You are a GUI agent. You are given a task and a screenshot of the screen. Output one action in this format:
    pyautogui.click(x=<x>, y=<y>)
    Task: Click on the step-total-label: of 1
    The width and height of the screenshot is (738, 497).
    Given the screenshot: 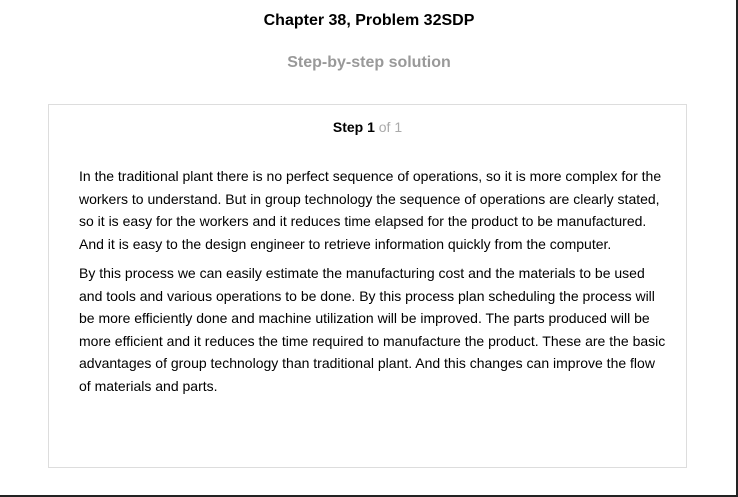 What is the action you would take?
    pyautogui.click(x=388, y=127)
    